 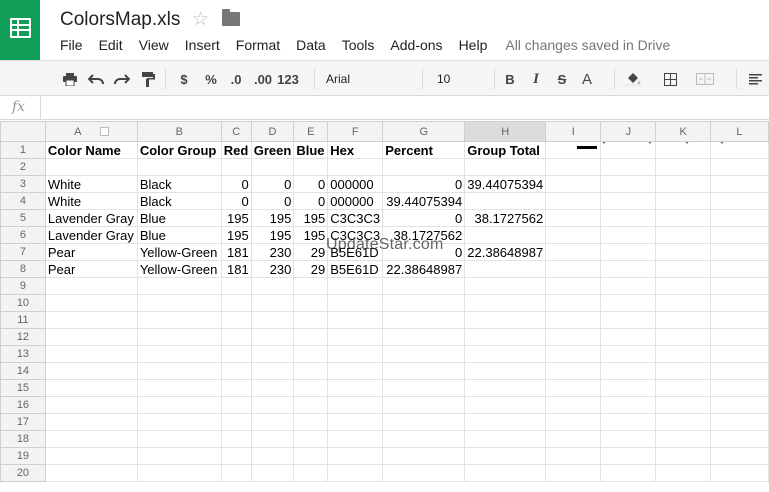 What do you see at coordinates (70, 79) in the screenshot?
I see `print-icon` at bounding box center [70, 79].